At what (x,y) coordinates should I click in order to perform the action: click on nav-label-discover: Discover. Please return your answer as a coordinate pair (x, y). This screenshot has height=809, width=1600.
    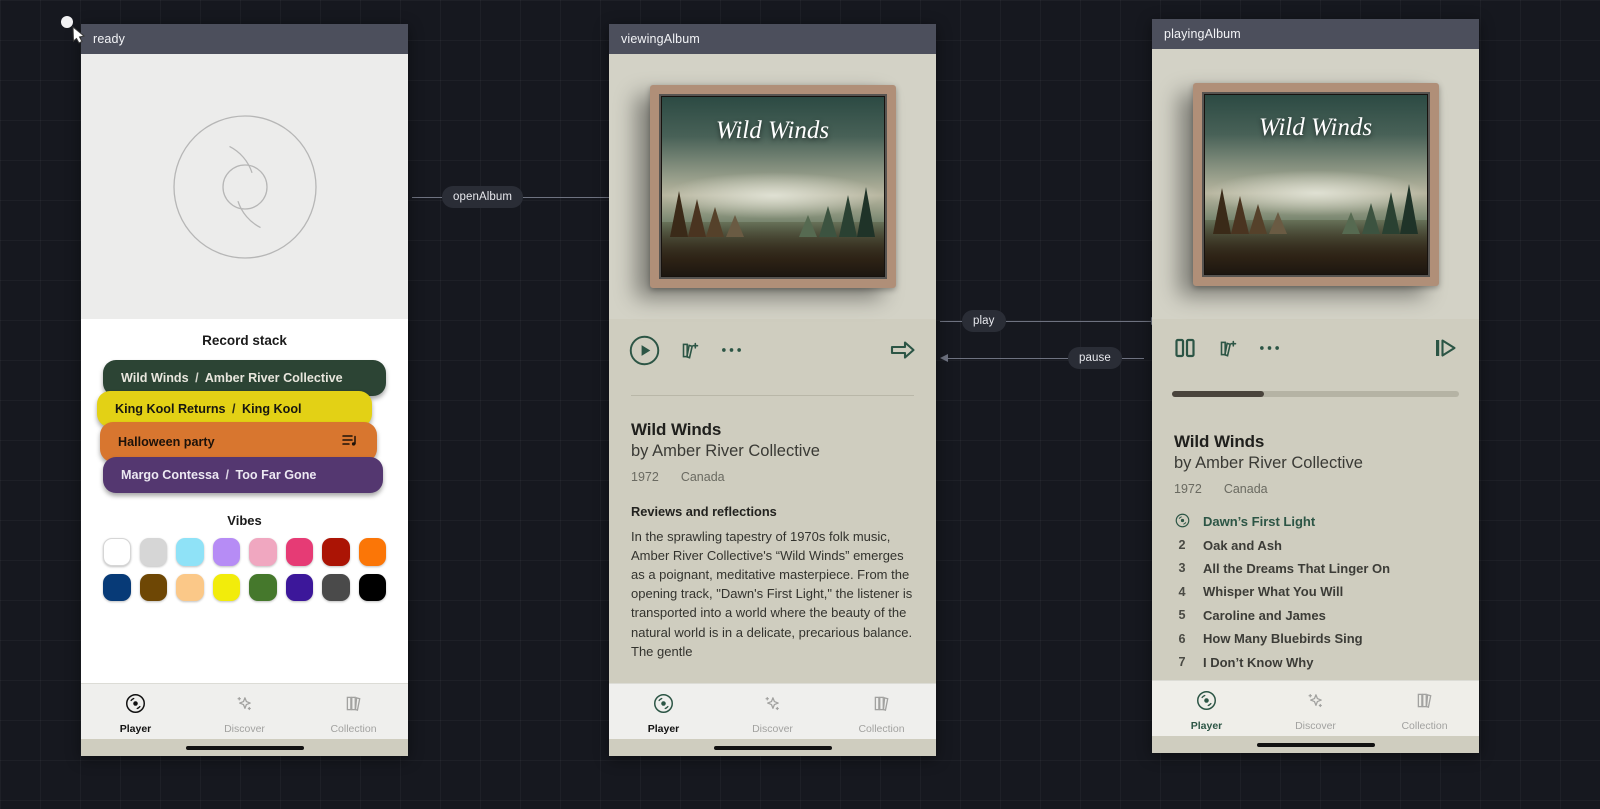
    Looking at the image, I should click on (772, 729).